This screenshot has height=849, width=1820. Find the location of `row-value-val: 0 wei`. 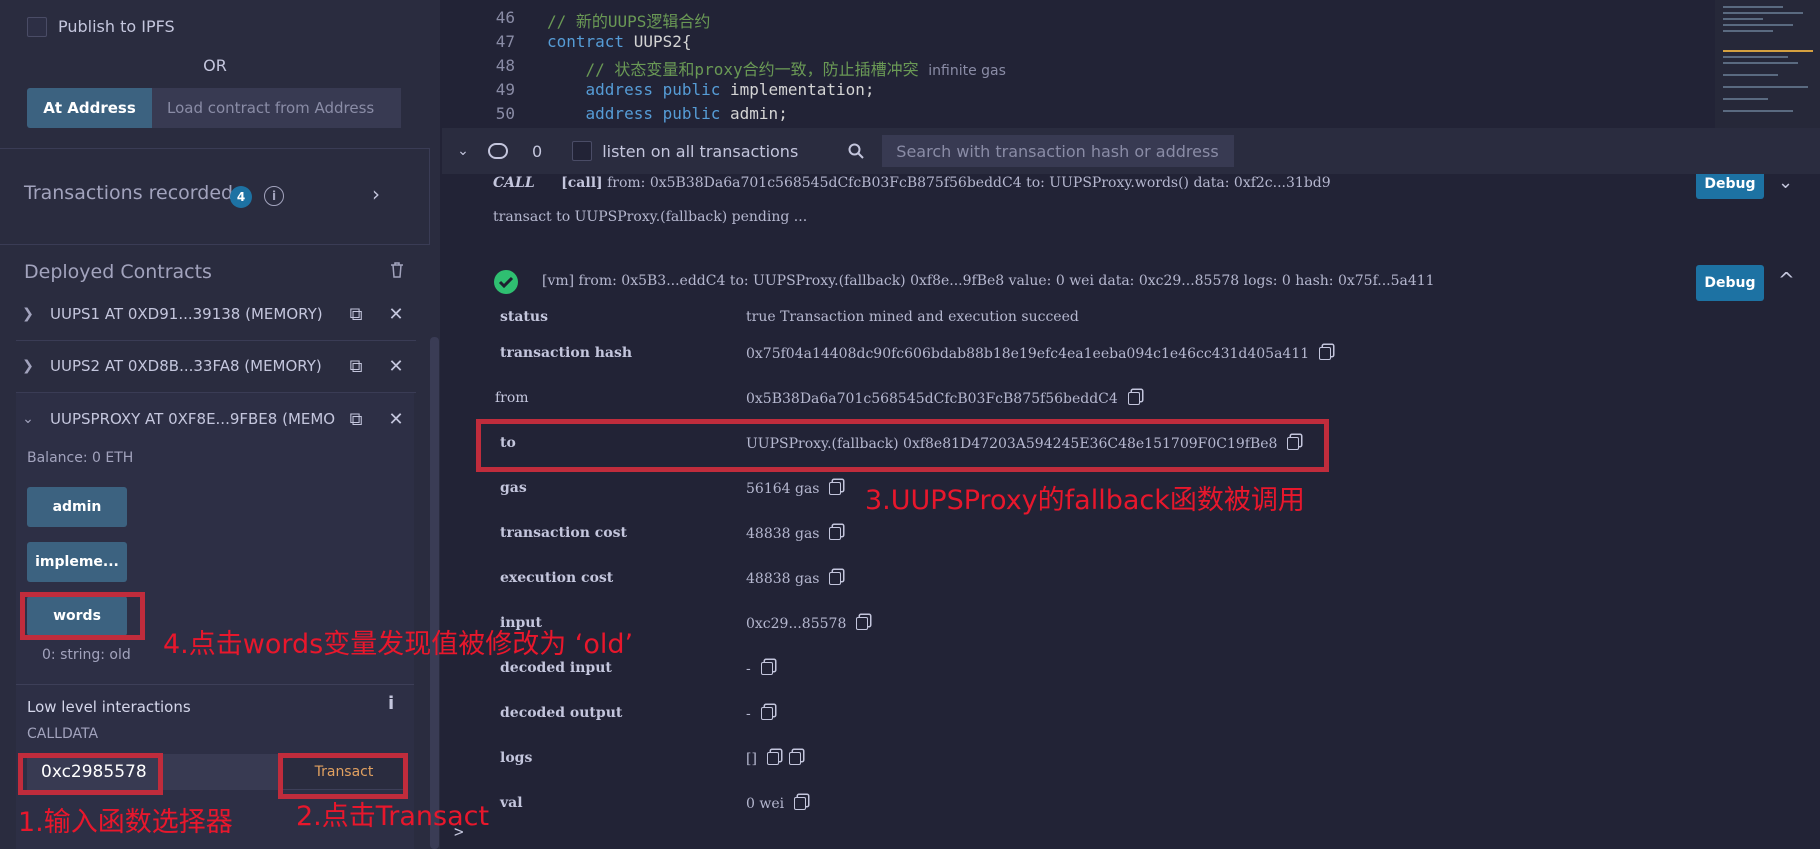

row-value-val: 0 wei is located at coordinates (776, 803).